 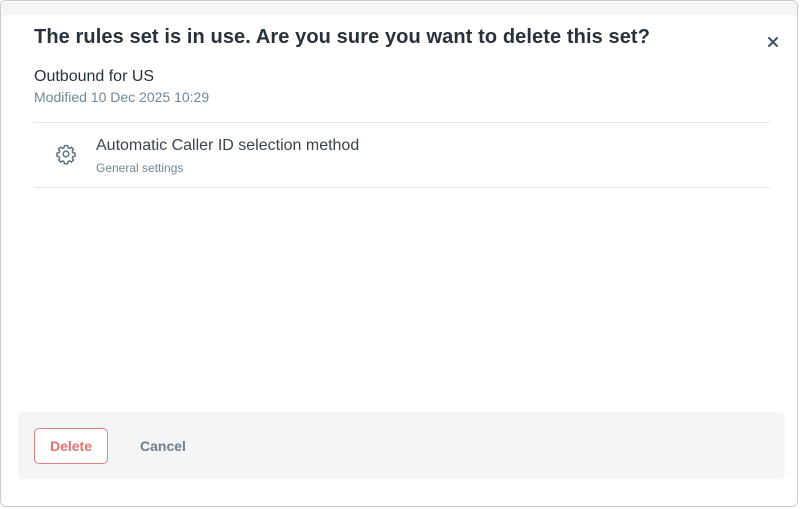 What do you see at coordinates (66, 154) in the screenshot?
I see `gear-icon` at bounding box center [66, 154].